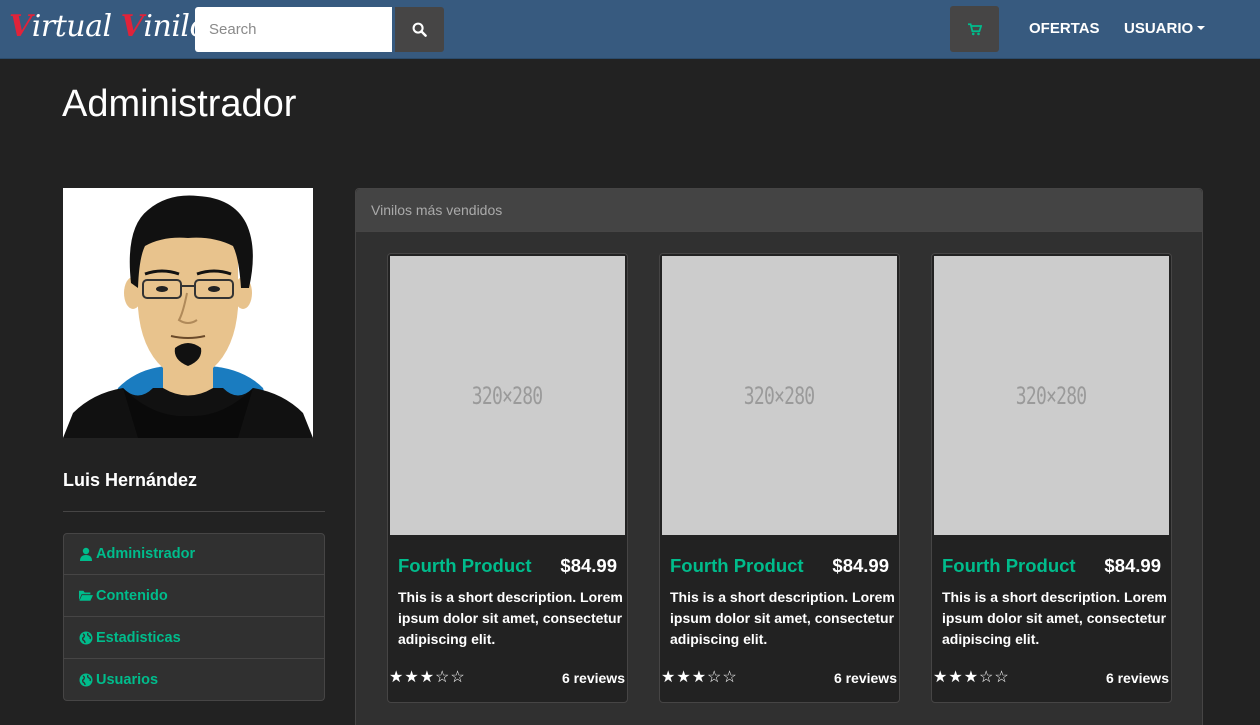 The height and width of the screenshot is (725, 1260). What do you see at coordinates (194, 596) in the screenshot?
I see `side-menu-item-contenido: Contenido` at bounding box center [194, 596].